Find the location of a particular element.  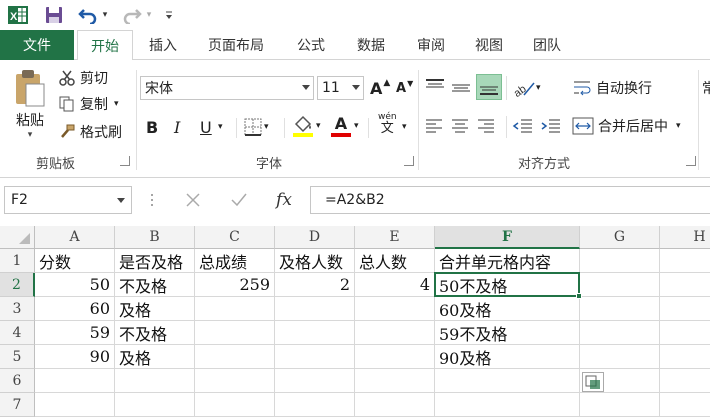

row-header-4: 4 is located at coordinates (17, 333).